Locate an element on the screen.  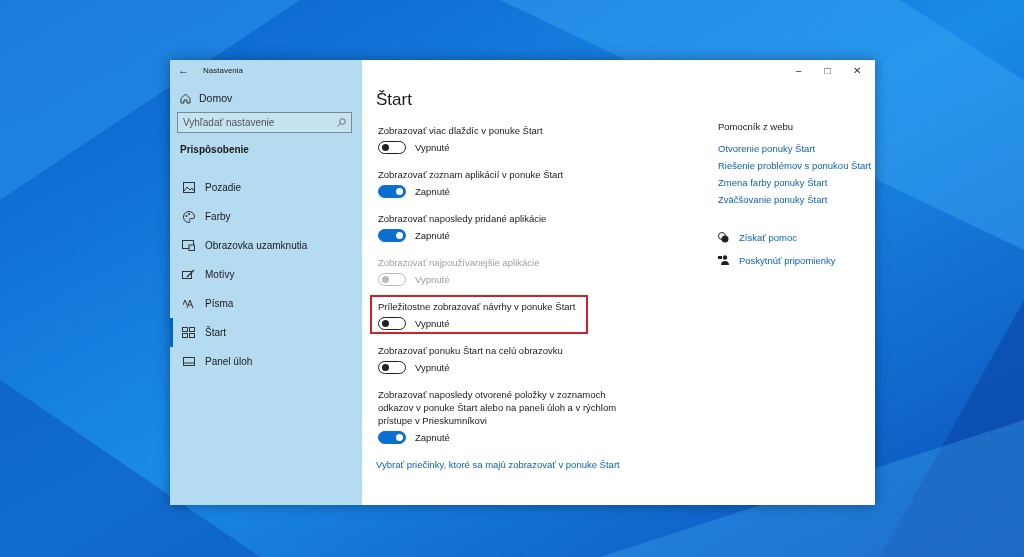
screen-lock-icon is located at coordinates (188, 245).